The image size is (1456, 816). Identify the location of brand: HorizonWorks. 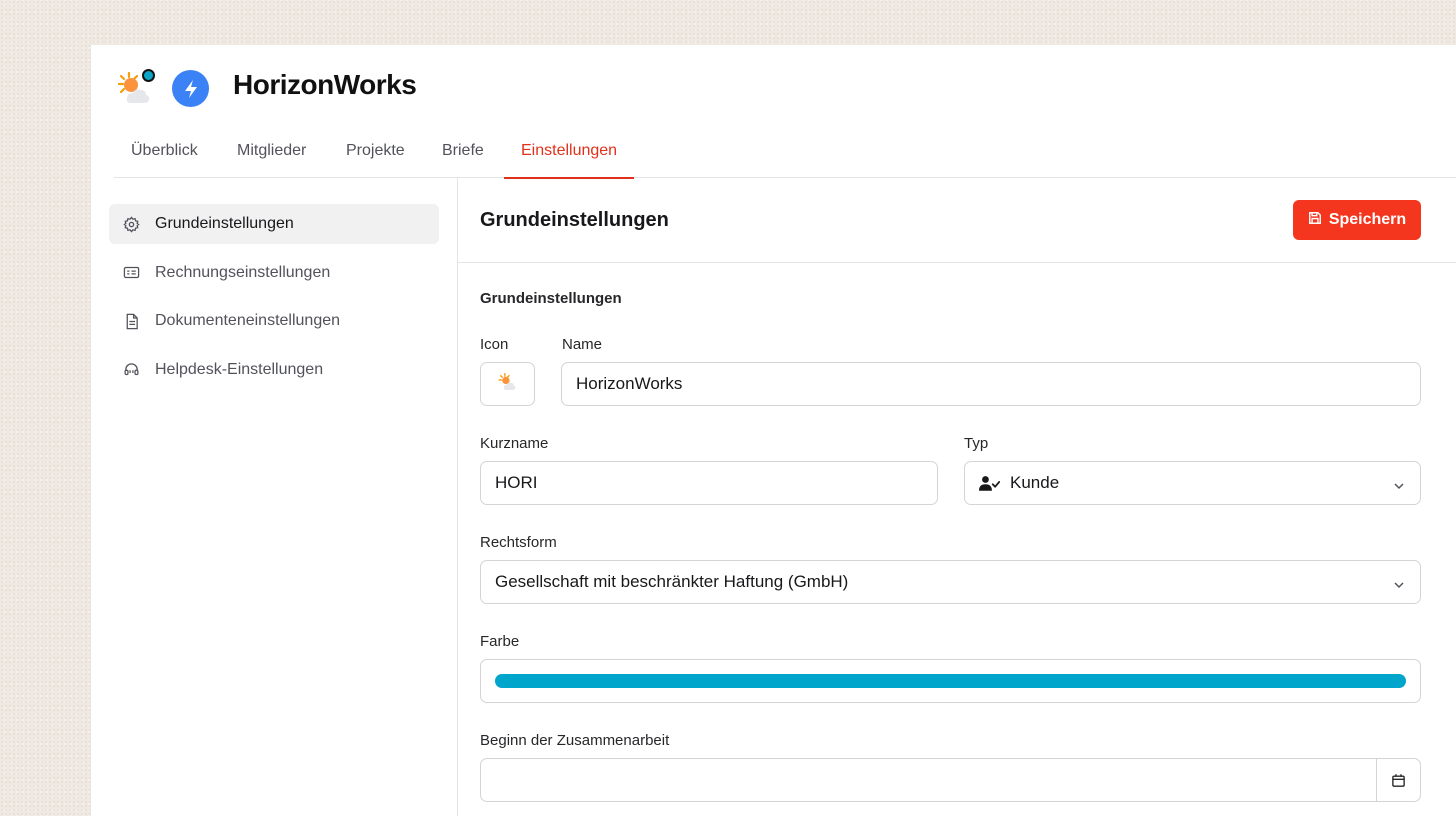
(266, 88).